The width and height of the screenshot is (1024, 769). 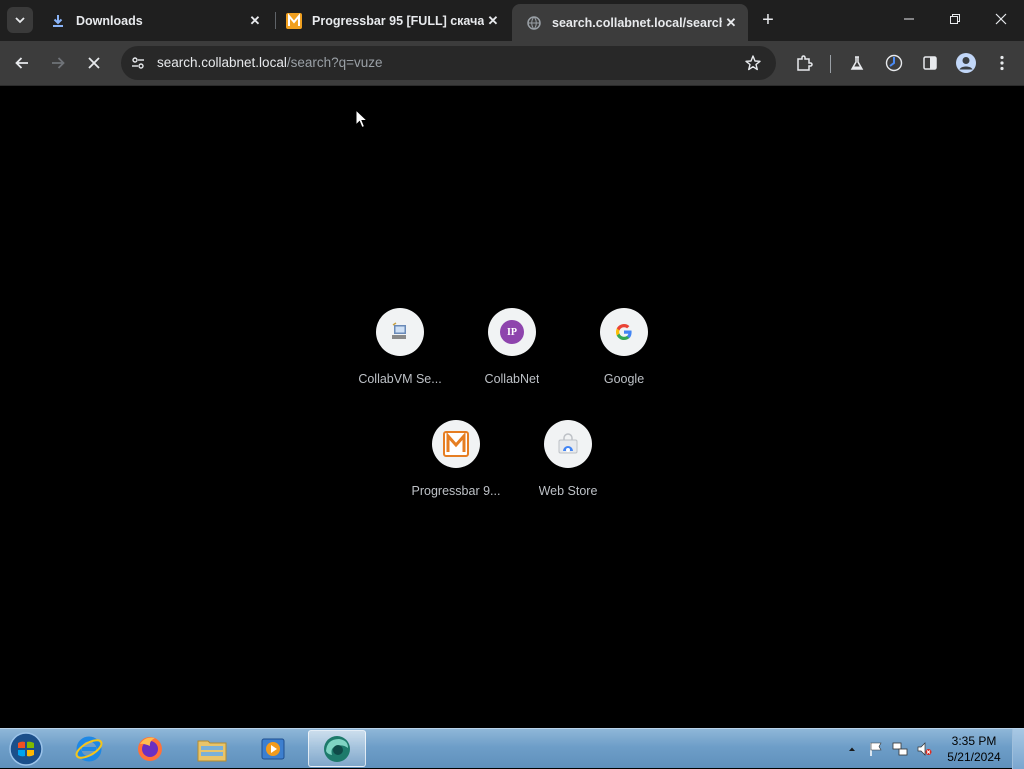 I want to click on taskbar-internet-explorer, so click(x=89, y=748).